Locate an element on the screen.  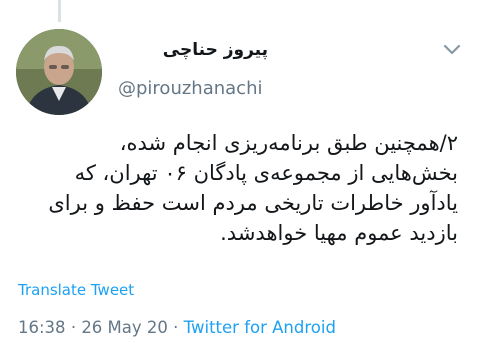
tweet-meta: 16:38 · 26 May 20 · Twitter for Android is located at coordinates (177, 327).